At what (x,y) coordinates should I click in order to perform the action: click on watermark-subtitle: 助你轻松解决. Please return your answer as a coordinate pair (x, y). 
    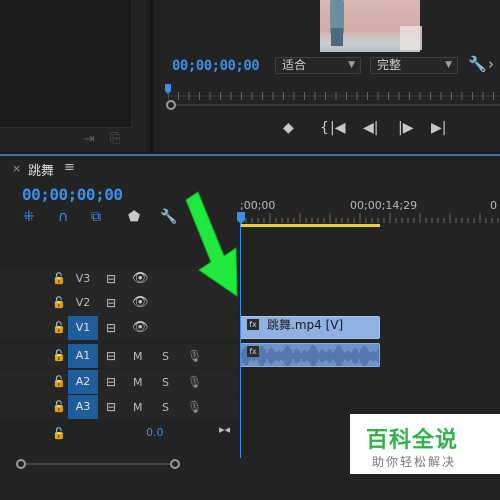
    Looking at the image, I should click on (414, 462).